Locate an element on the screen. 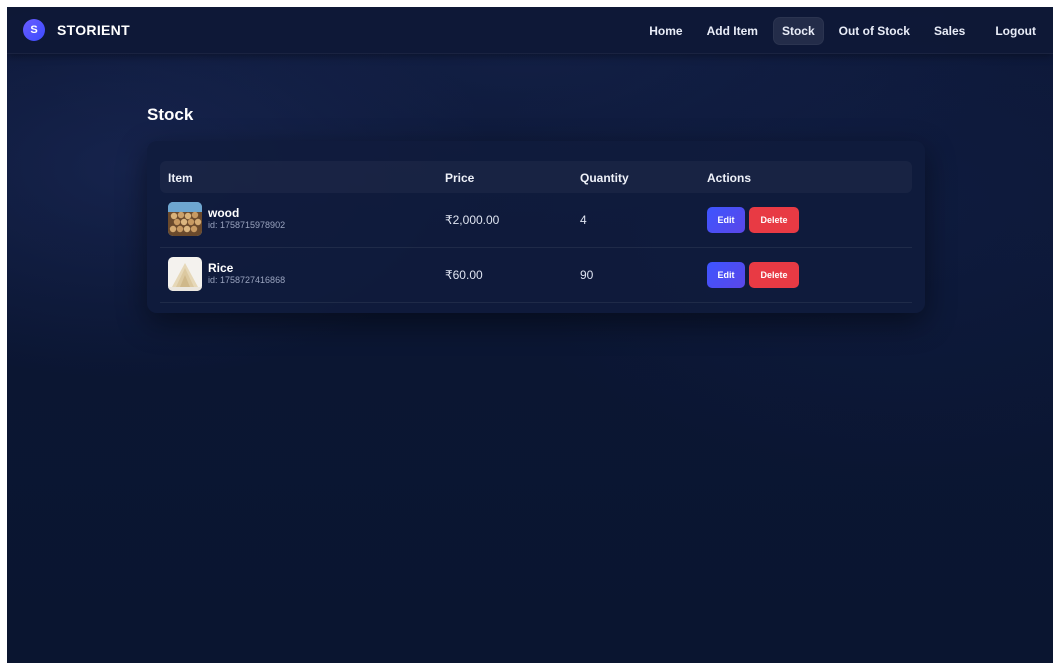  page-title: Stock is located at coordinates (170, 114).